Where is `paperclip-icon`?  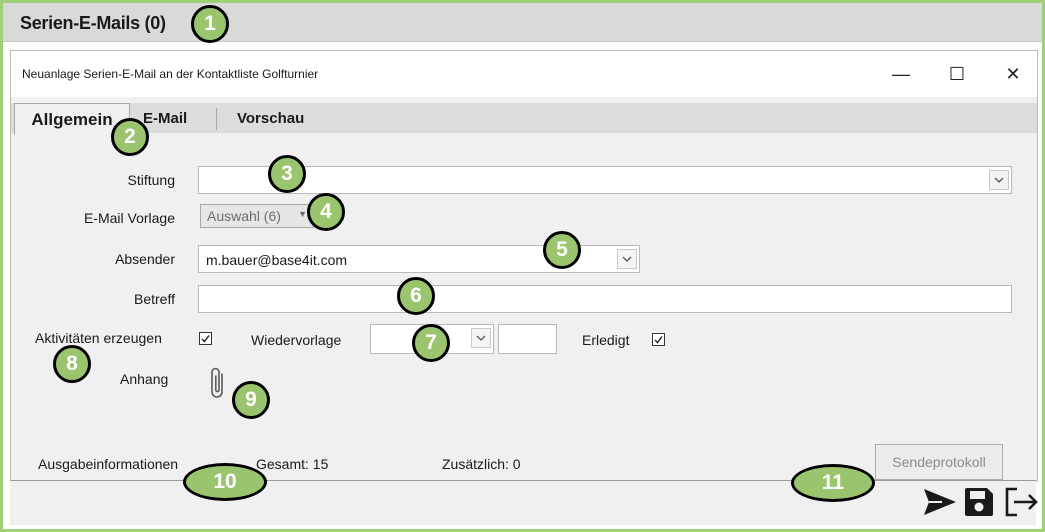
paperclip-icon is located at coordinates (218, 386).